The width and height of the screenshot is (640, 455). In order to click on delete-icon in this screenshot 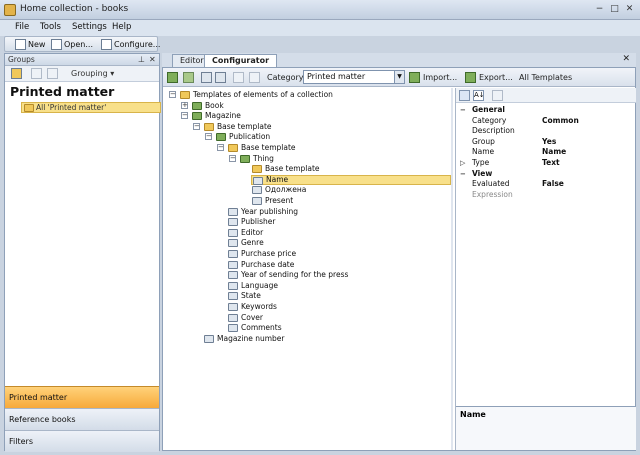, I will do `click(220, 77)`.